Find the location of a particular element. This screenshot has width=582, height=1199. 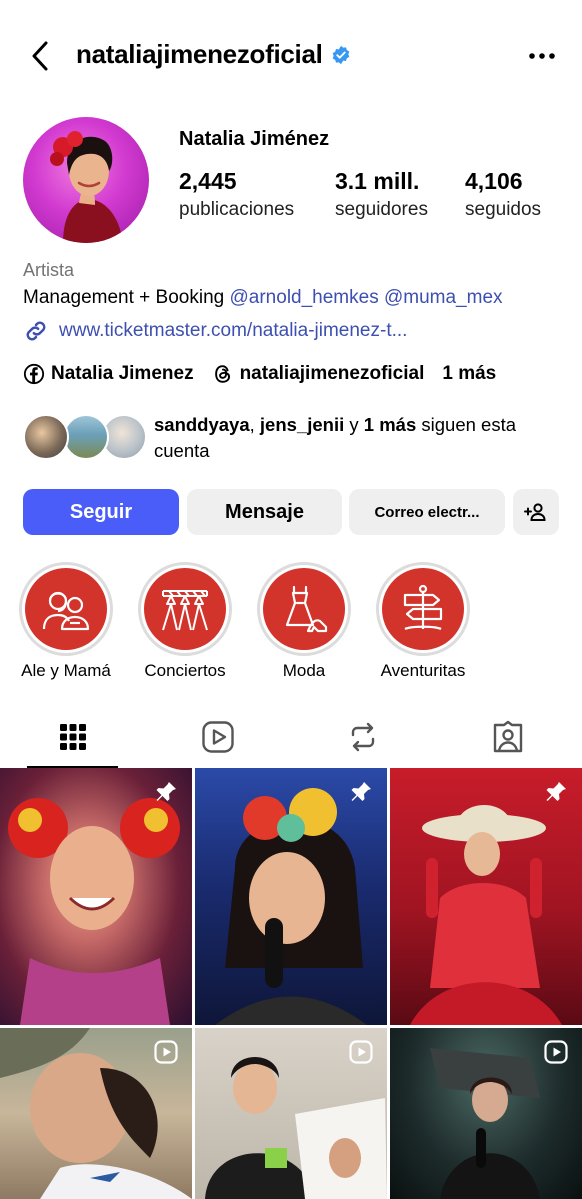

highlight-moda: Moda is located at coordinates (304, 621).